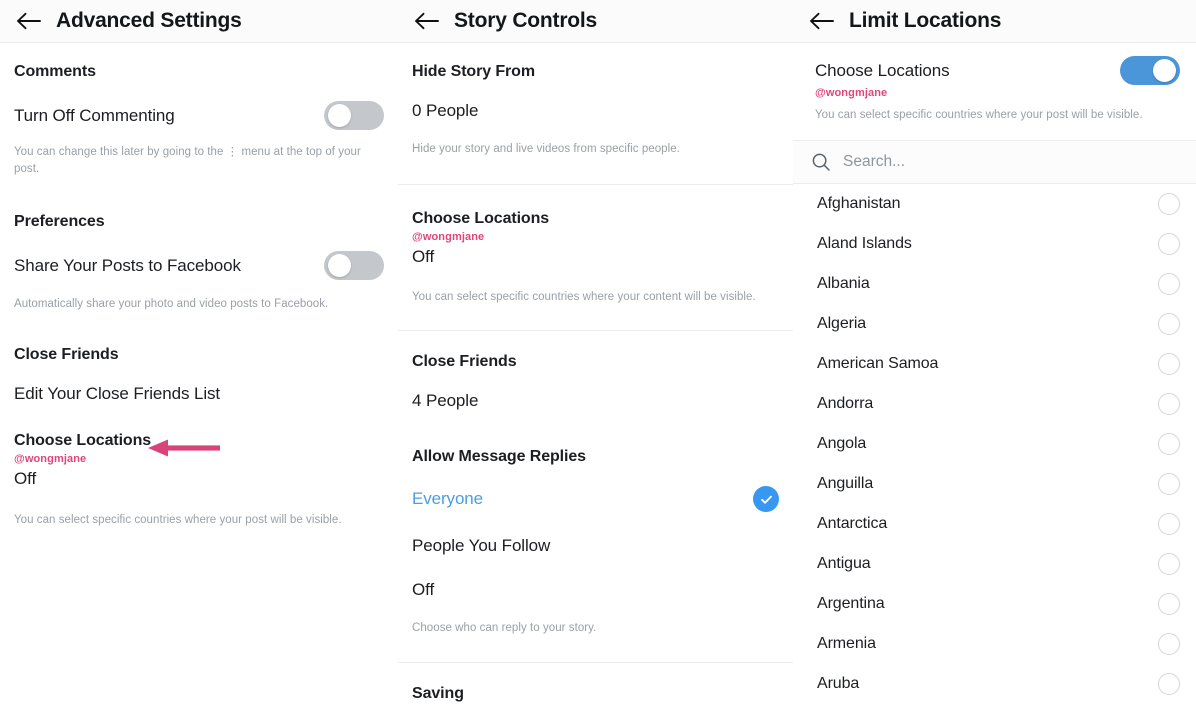 This screenshot has height=706, width=1196. I want to click on country-row: Albania, so click(994, 284).